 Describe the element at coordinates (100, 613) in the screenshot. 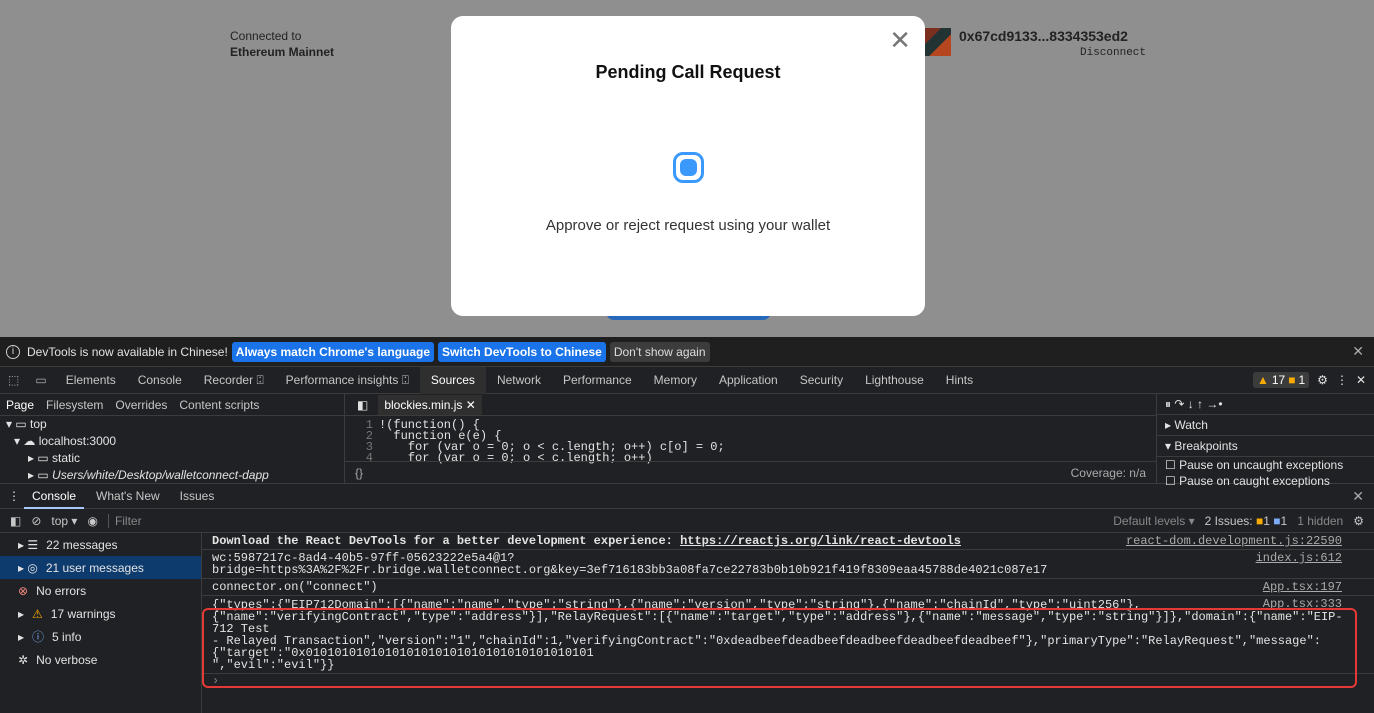

I see `sidebar-item-warnings: ▸ ⚠ 17 warnings` at that location.